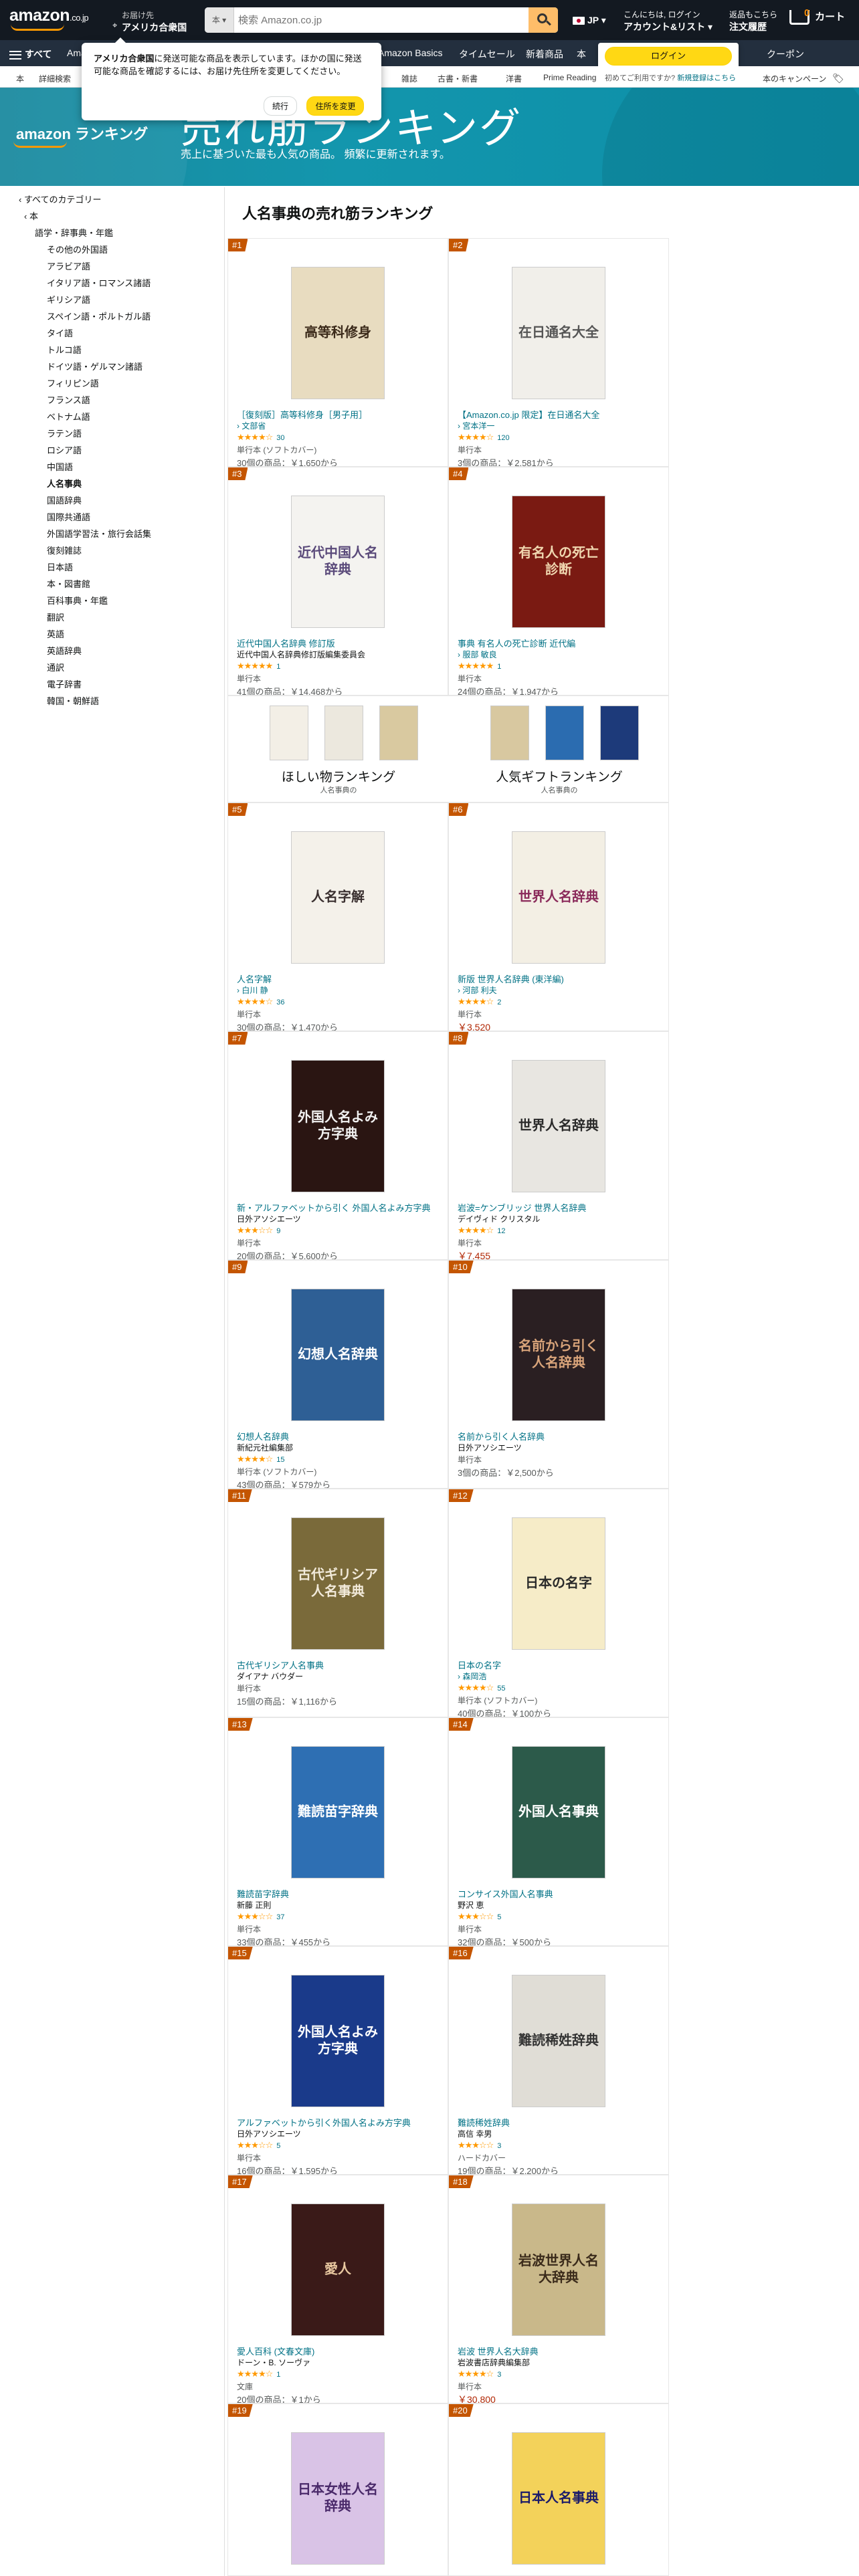 The width and height of the screenshot is (859, 2576). Describe the element at coordinates (338, 750) in the screenshot. I see `wishlist-ranking-link: ほしい物ランキング 人名事典の` at that location.